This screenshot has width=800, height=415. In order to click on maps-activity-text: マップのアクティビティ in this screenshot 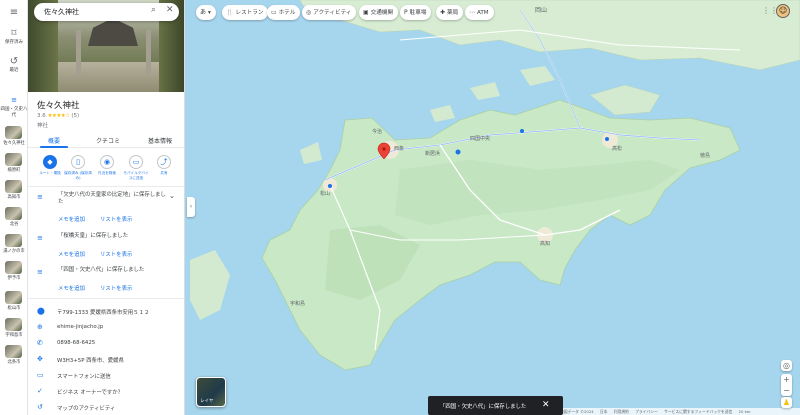, I will do `click(86, 409)`.